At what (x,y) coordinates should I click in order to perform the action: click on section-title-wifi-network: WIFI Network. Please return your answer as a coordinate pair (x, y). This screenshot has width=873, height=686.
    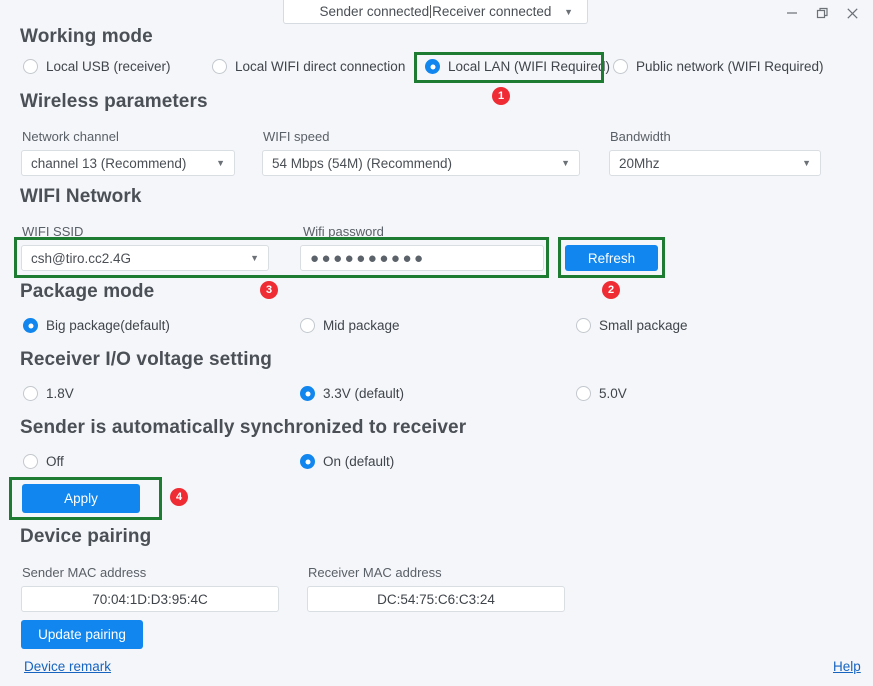
    Looking at the image, I should click on (81, 196).